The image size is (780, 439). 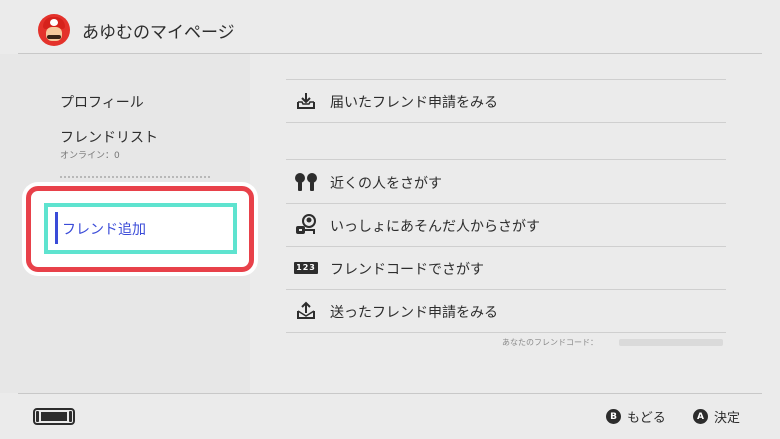 What do you see at coordinates (506, 101) in the screenshot?
I see `menu-item-received-requests: 届いたフレンド申請をみる` at bounding box center [506, 101].